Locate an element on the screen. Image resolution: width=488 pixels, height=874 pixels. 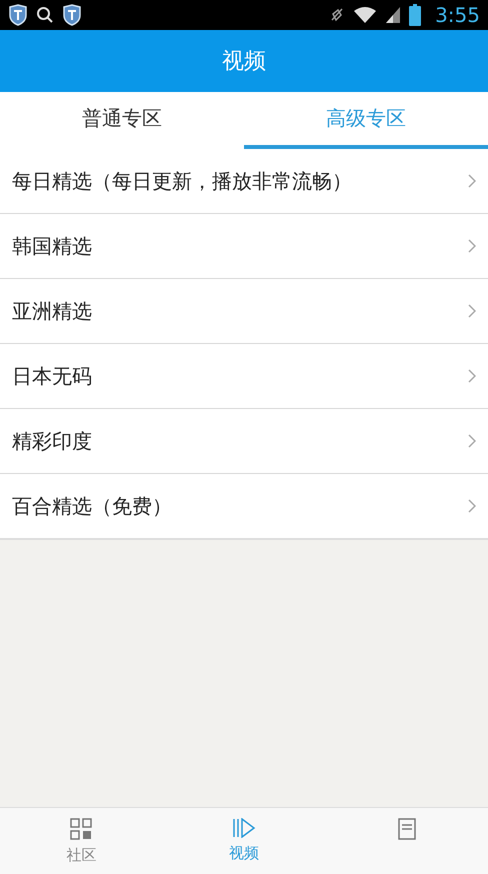
item-label: 百合精选（免费） is located at coordinates (92, 506).